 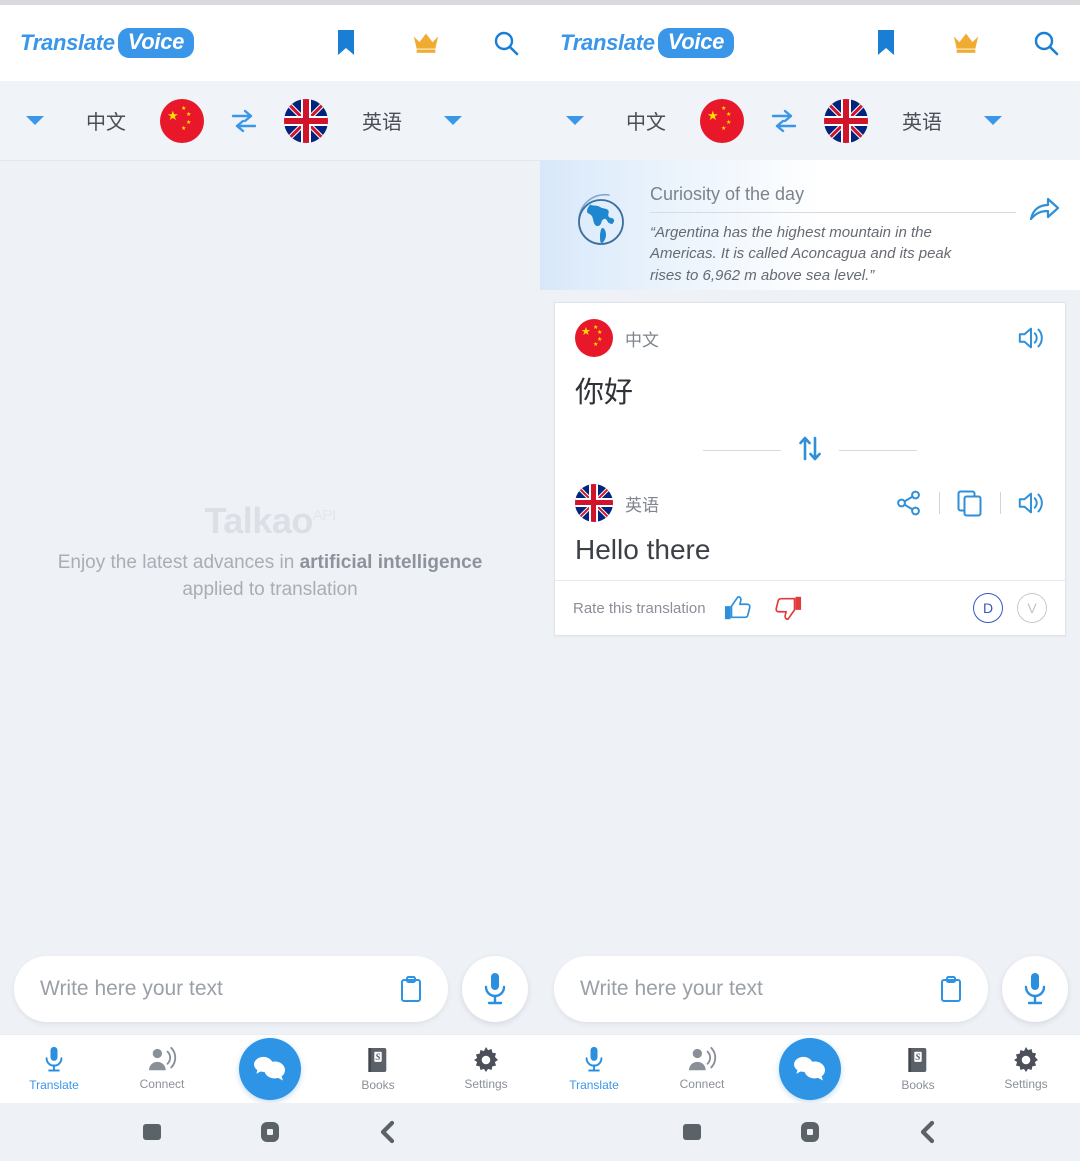 What do you see at coordinates (917, 1057) in the screenshot?
I see `svg-text: S` at bounding box center [917, 1057].